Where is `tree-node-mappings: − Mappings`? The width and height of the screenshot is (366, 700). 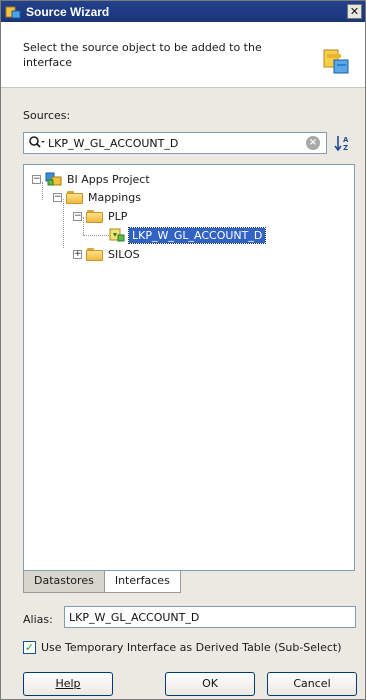
tree-node-mappings: − Mappings is located at coordinates (97, 197).